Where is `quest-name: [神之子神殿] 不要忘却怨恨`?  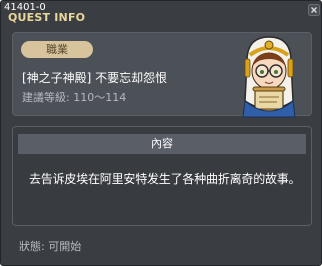
quest-name: [神之子神殿] 不要忘却怨恨 is located at coordinates (95, 78).